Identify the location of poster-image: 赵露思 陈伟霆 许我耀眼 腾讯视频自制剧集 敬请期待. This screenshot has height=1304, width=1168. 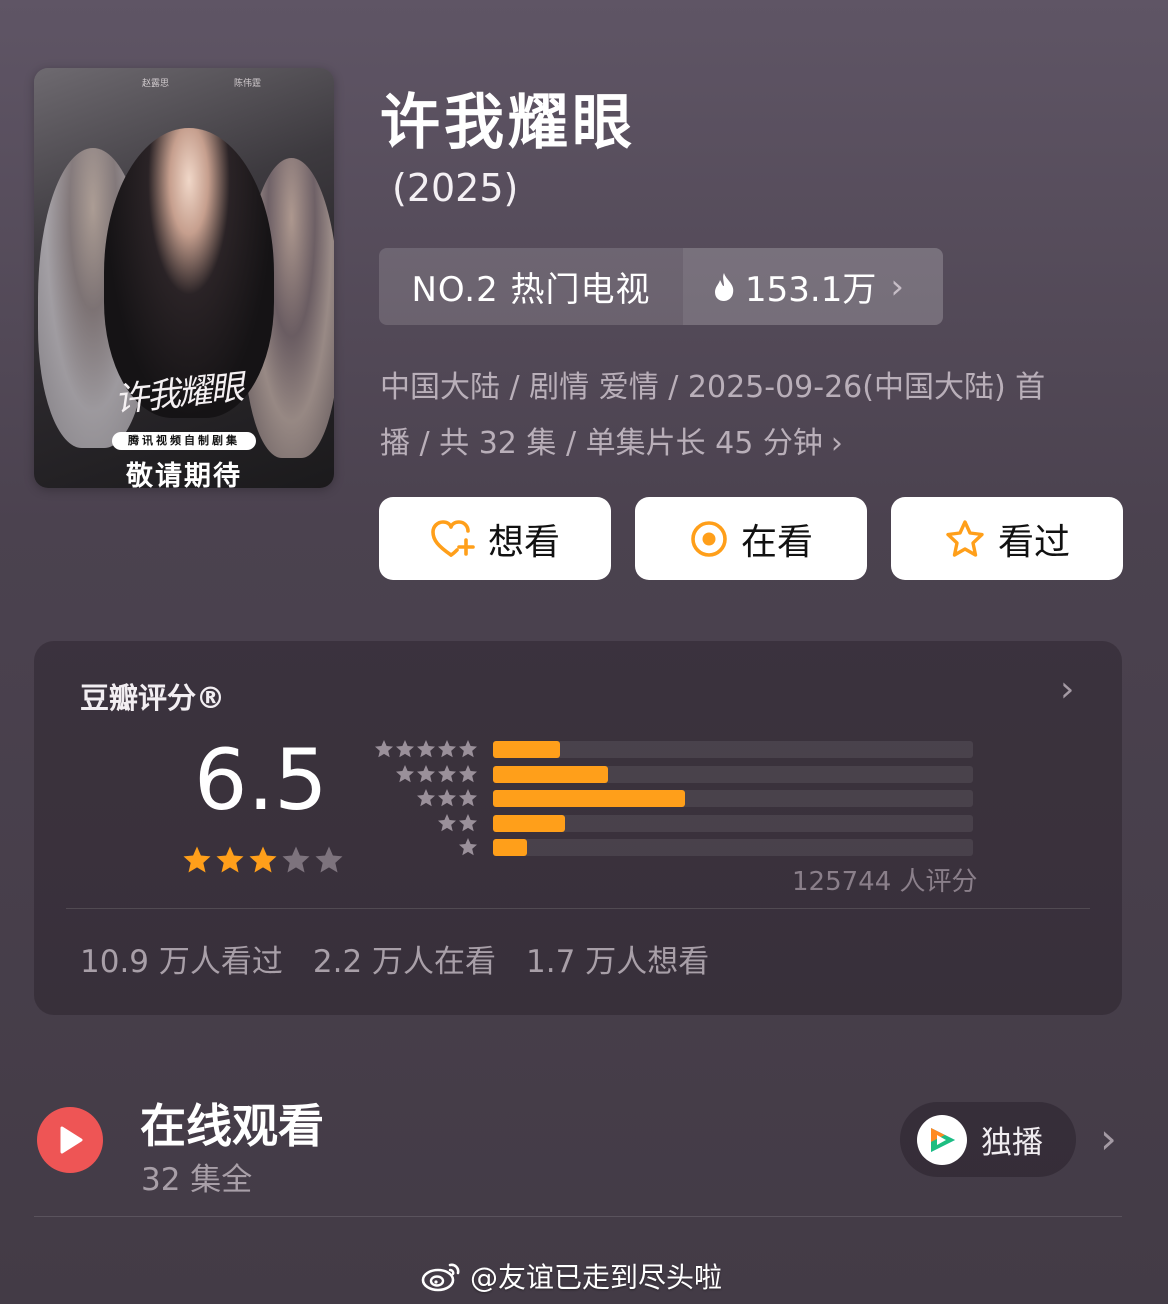
(184, 278).